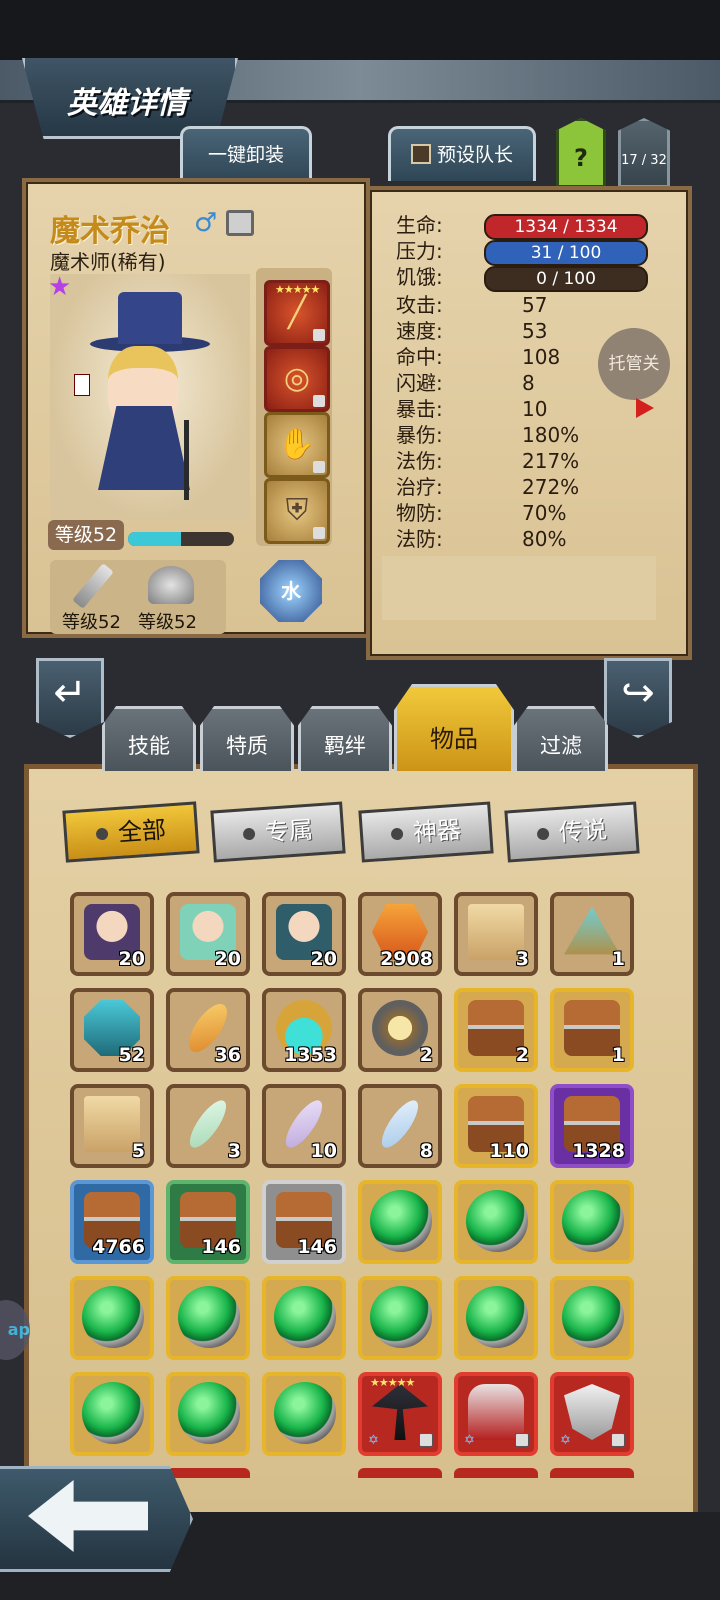  Describe the element at coordinates (167, 622) in the screenshot. I see `armor-level: 等级52` at that location.